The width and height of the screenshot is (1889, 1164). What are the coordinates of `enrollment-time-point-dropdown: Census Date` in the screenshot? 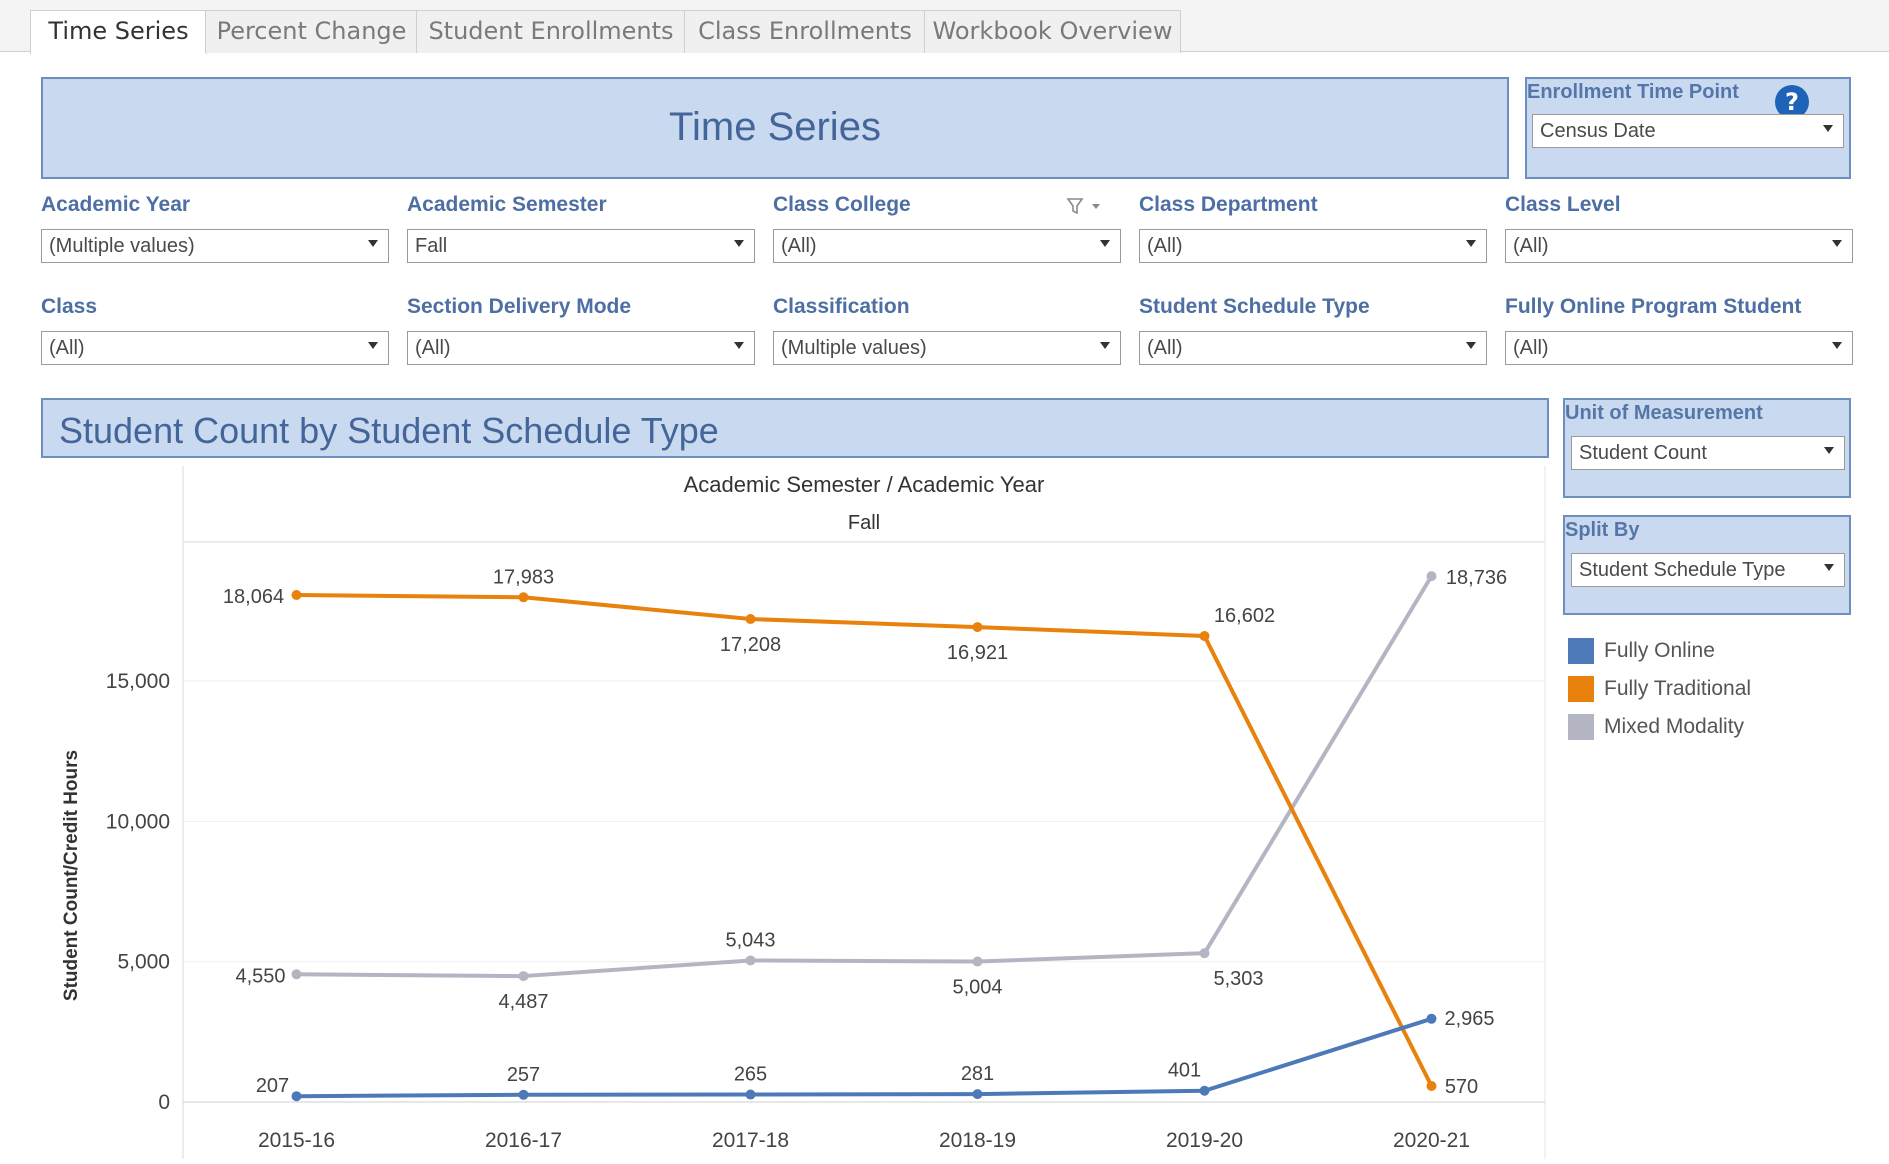 It's located at (1688, 131).